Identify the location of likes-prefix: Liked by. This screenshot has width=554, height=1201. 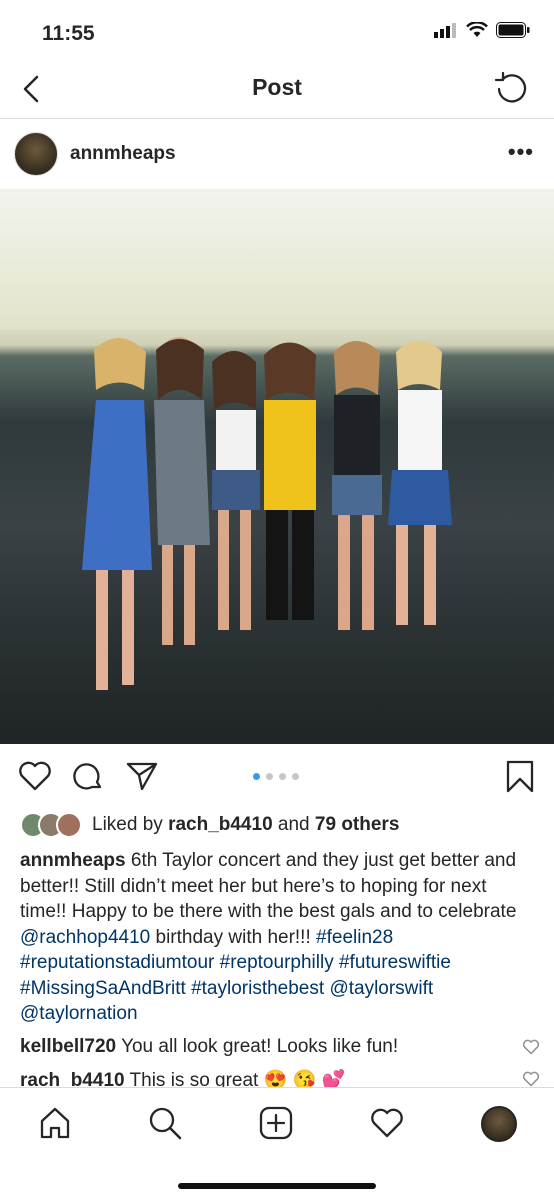
(127, 824).